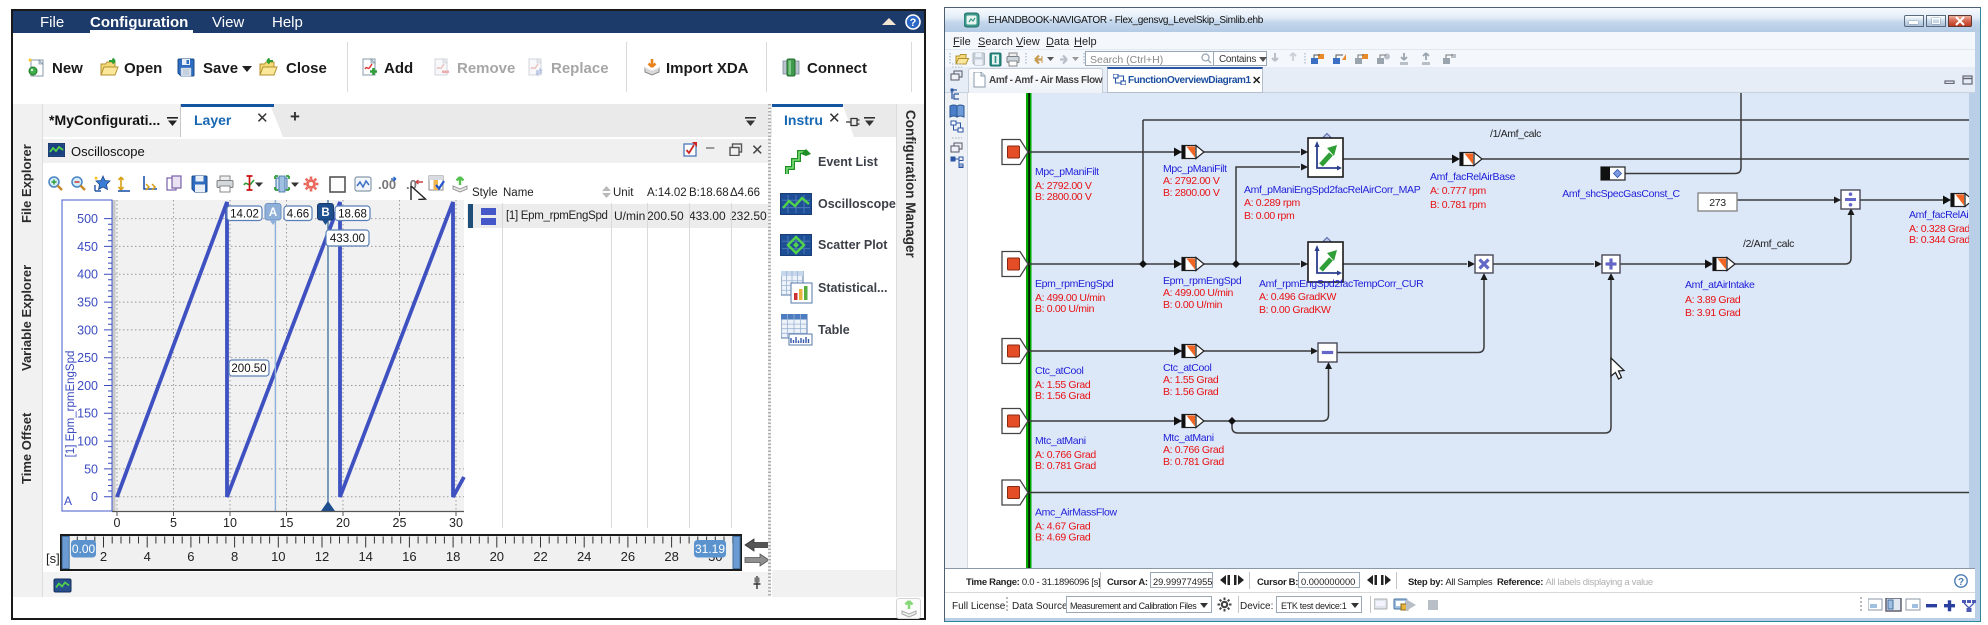  What do you see at coordinates (298, 215) in the screenshot?
I see `svg-text: 4.66` at bounding box center [298, 215].